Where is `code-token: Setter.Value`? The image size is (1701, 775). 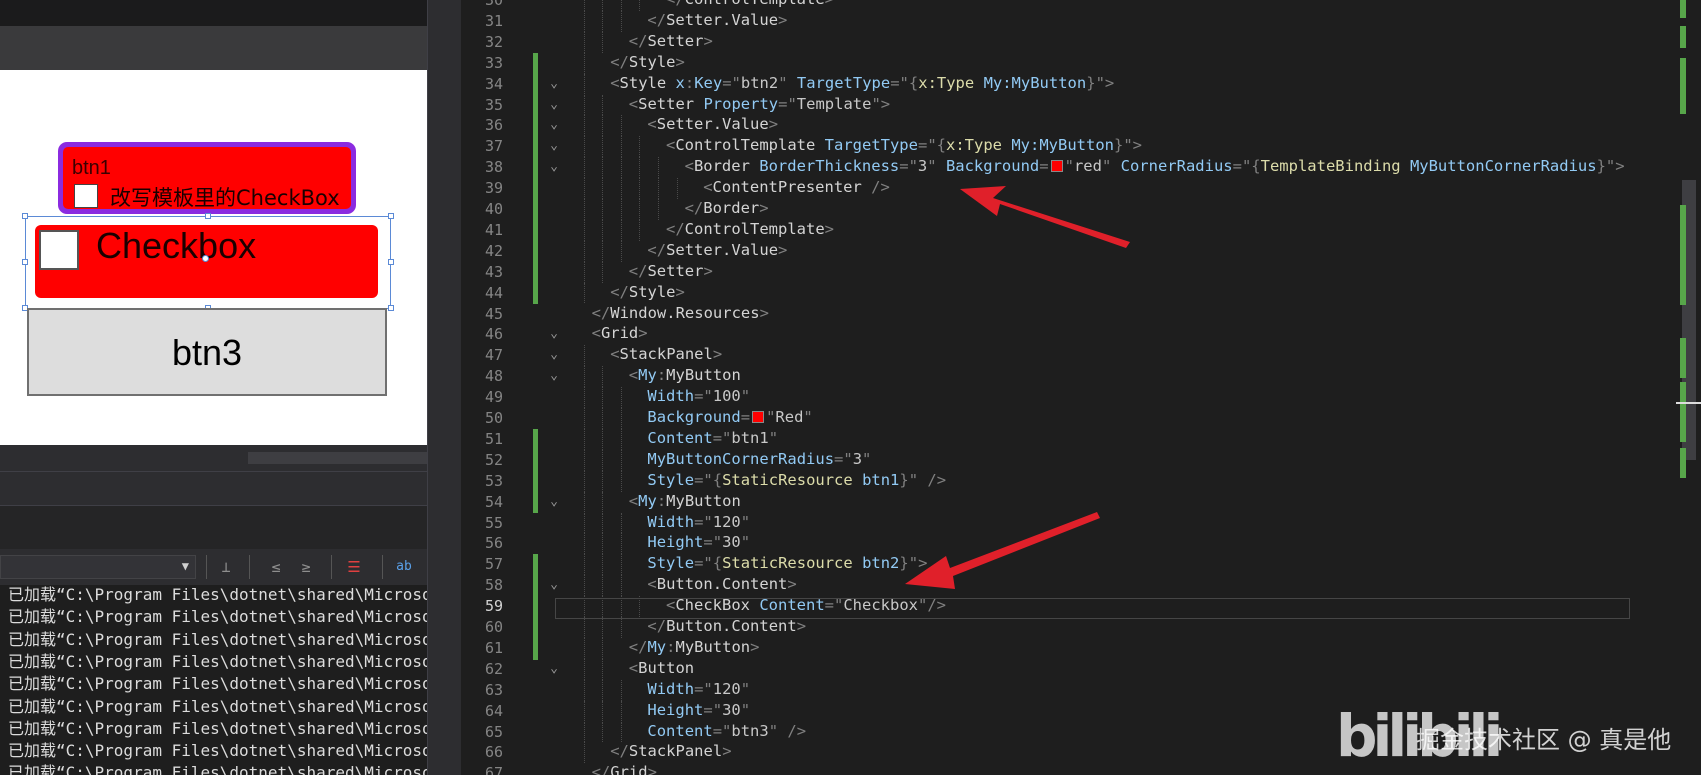 code-token: Setter.Value is located at coordinates (712, 124).